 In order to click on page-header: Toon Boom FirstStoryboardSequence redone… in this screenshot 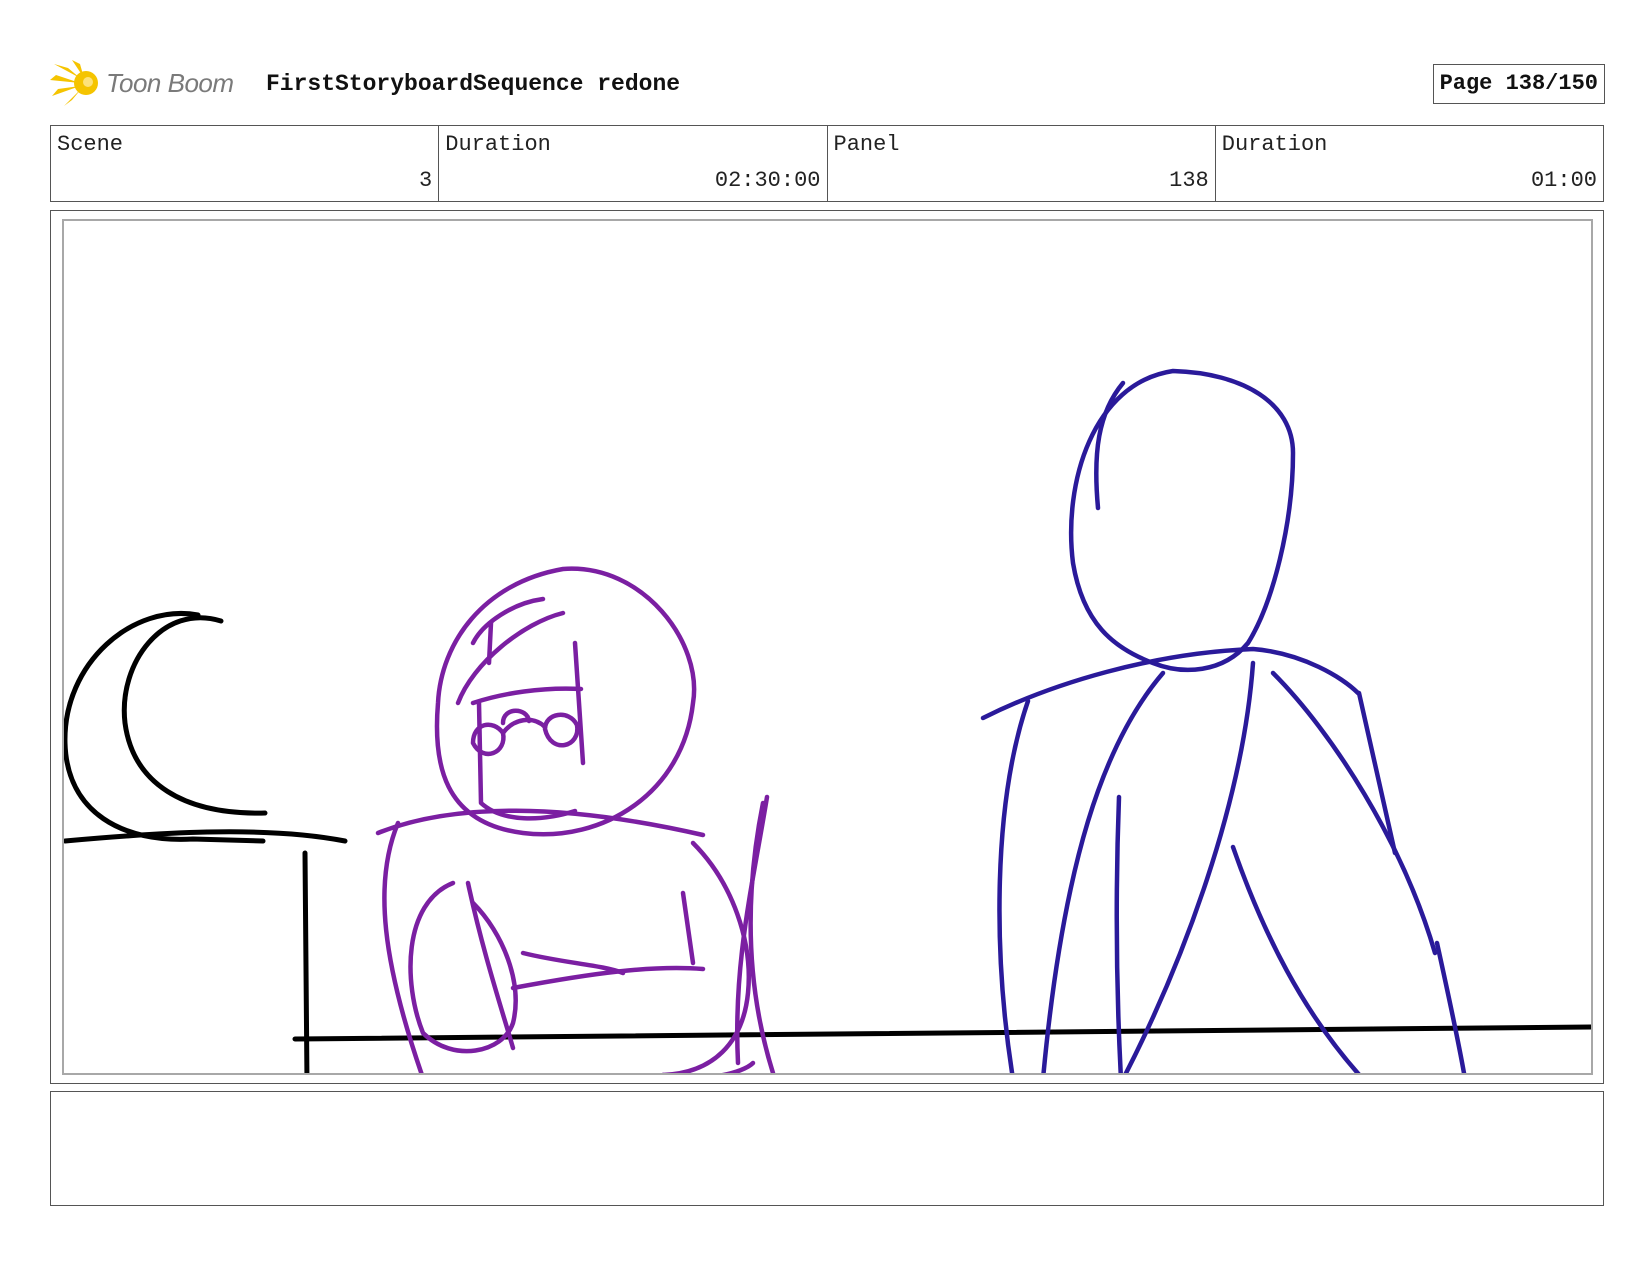, I will do `click(827, 83)`.